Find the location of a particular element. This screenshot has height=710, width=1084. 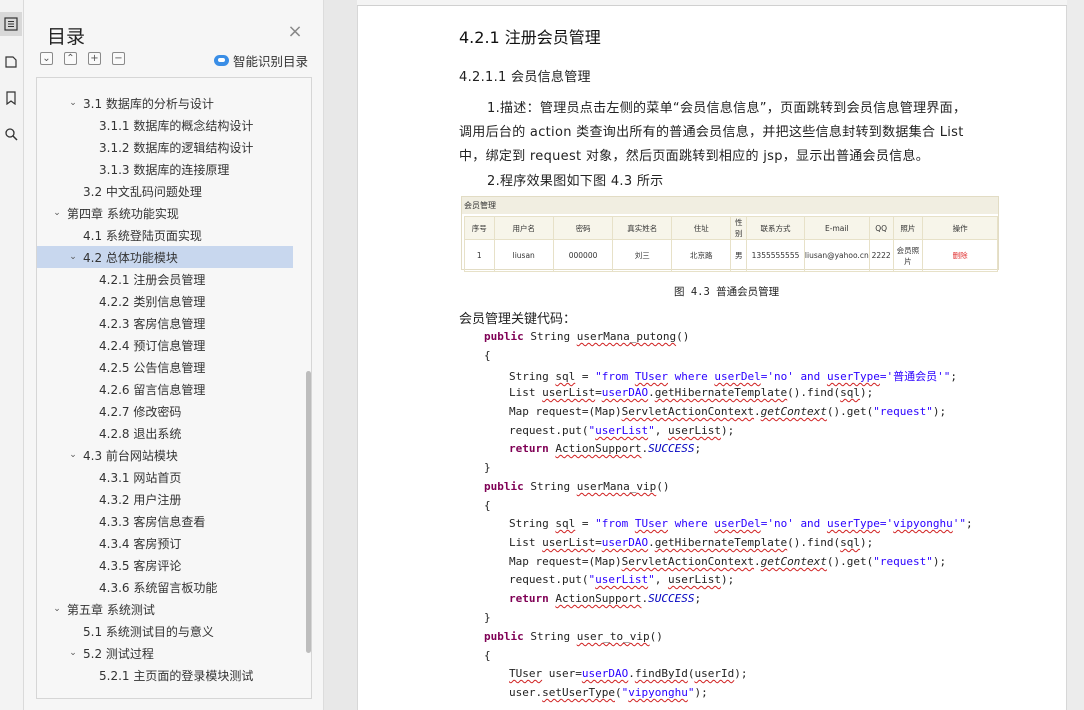

toc-item: 4.3.6 系统留言板功能 is located at coordinates (165, 587).